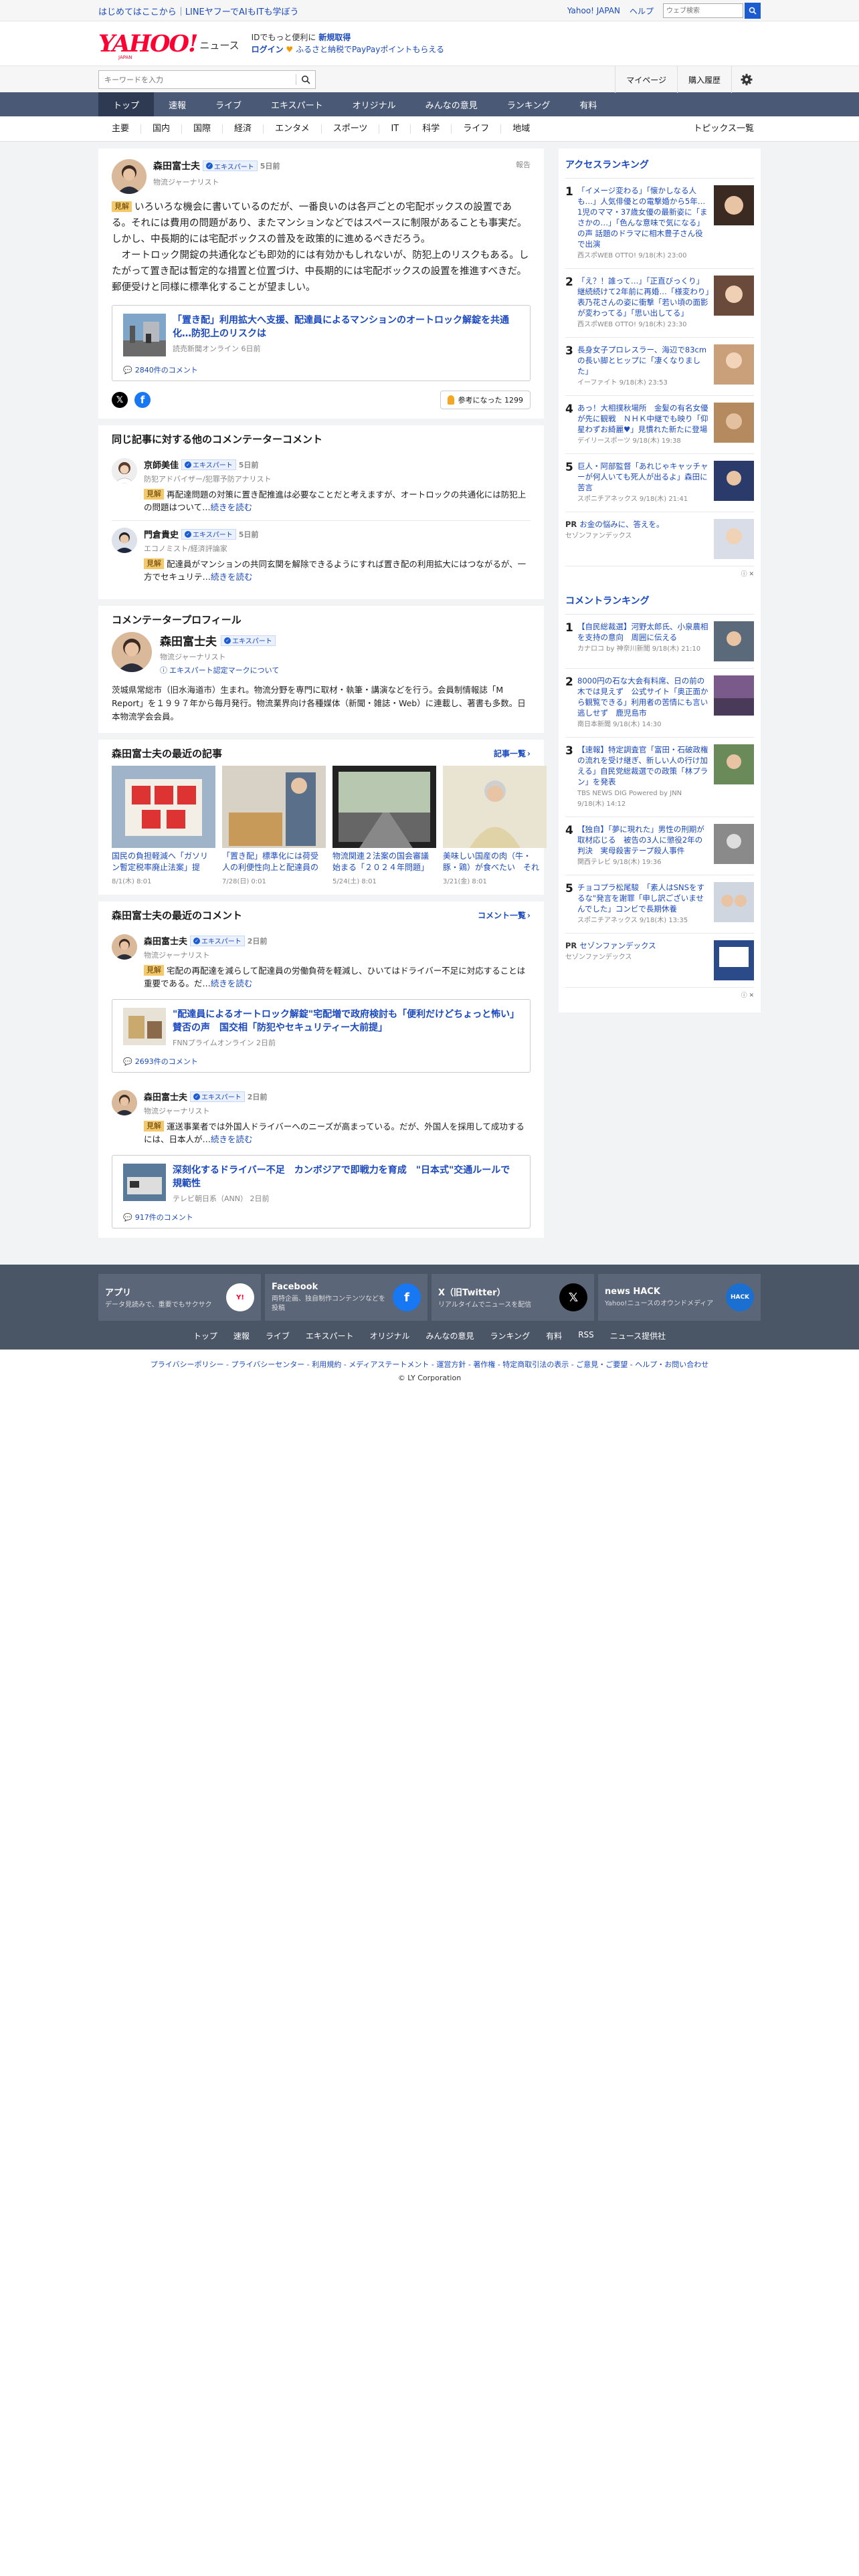  I want to click on nav-original: オリジナル, so click(374, 104).